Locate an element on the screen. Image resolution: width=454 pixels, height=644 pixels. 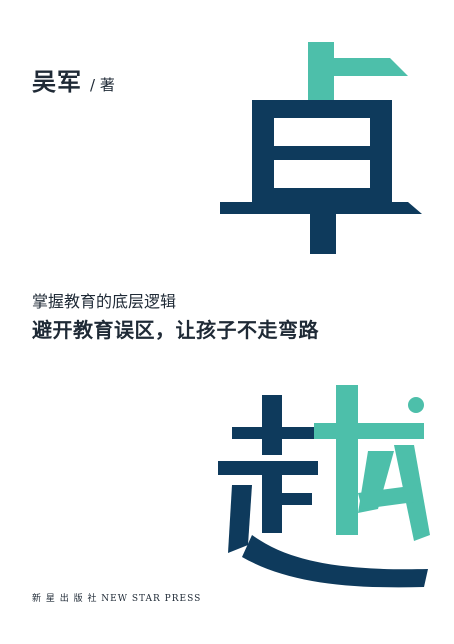
zhuo-glyph is located at coordinates (321, 148).